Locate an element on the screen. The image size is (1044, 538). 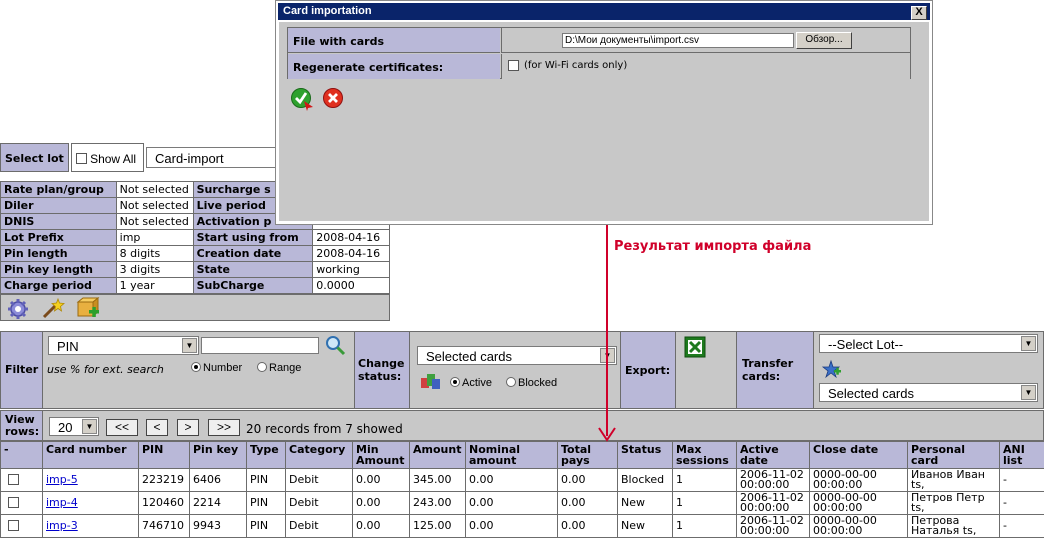
search-icon is located at coordinates (336, 345).